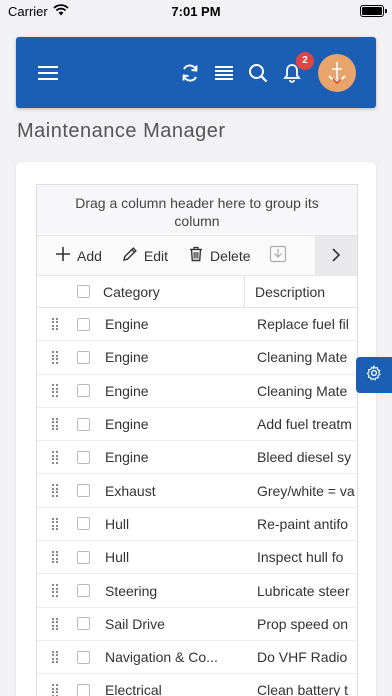 The image size is (392, 696). What do you see at coordinates (224, 73) in the screenshot?
I see `list-icon` at bounding box center [224, 73].